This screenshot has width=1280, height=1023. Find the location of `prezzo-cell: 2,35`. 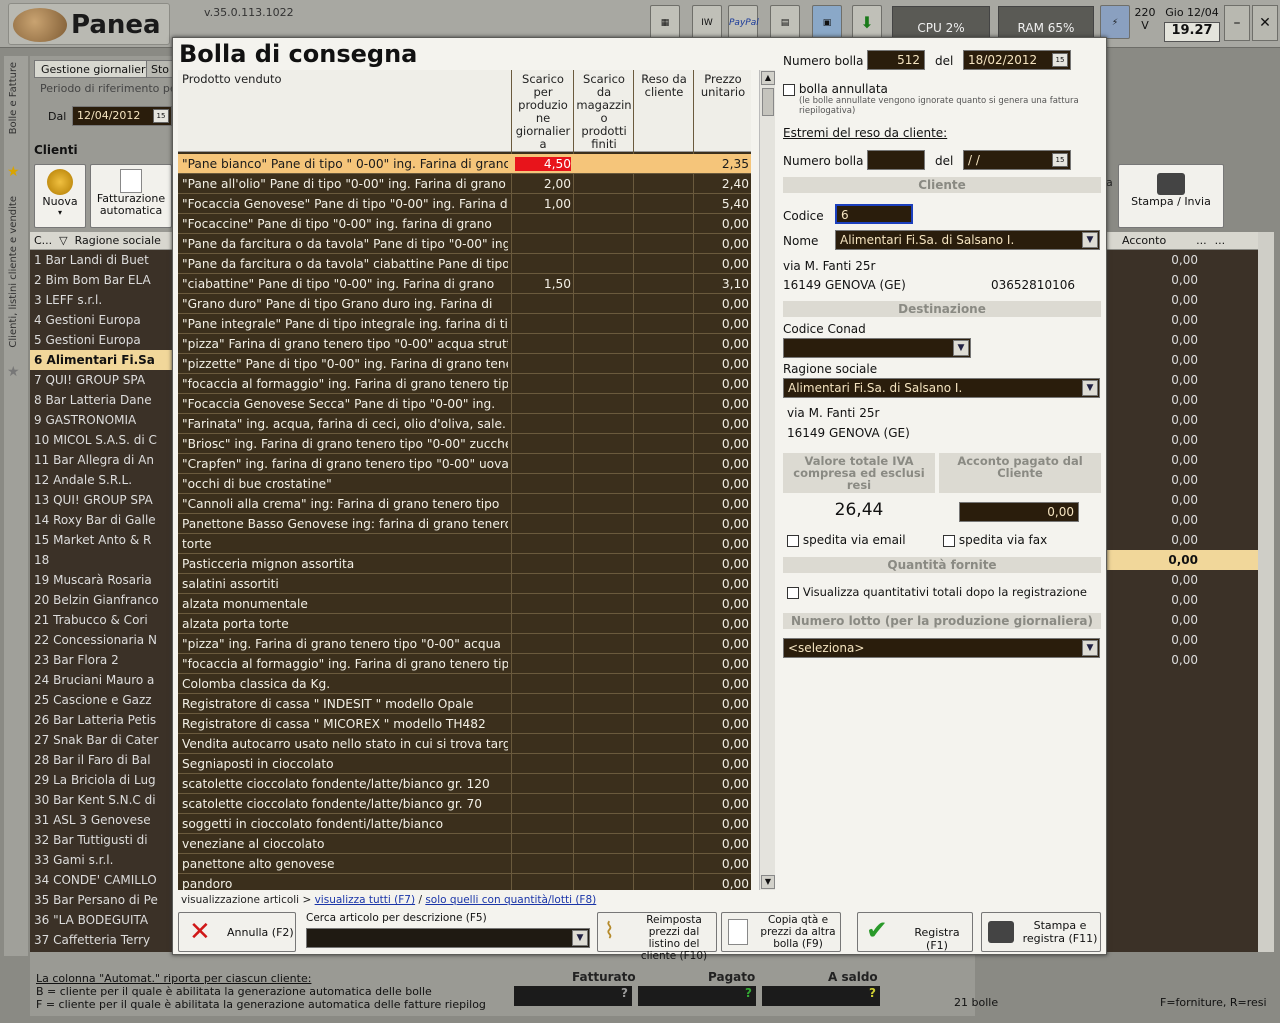

prezzo-cell: 2,35 is located at coordinates (722, 164).